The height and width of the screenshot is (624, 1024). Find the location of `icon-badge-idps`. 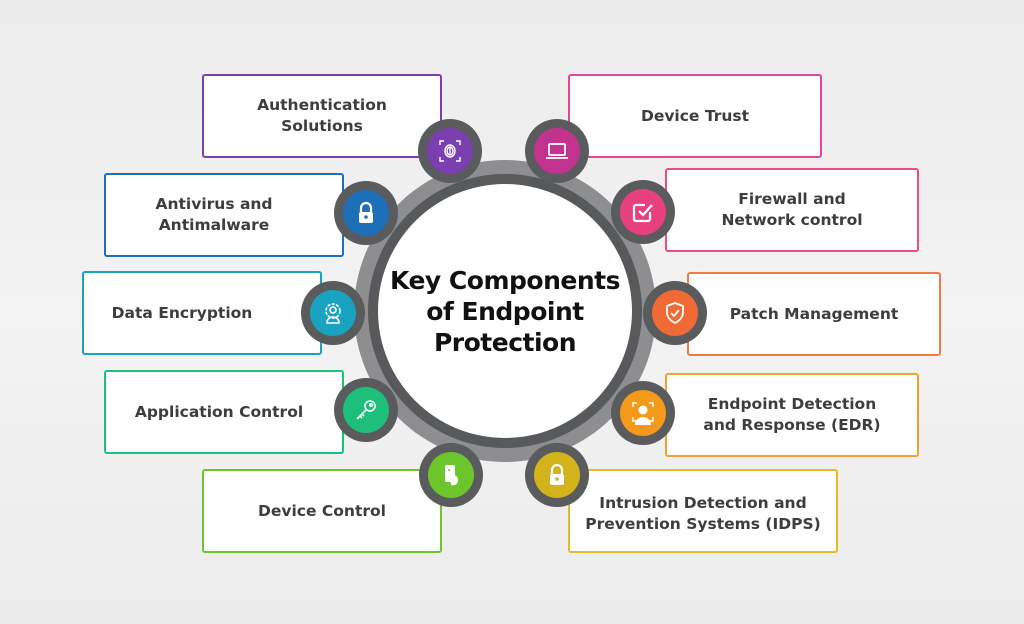

icon-badge-idps is located at coordinates (557, 475).